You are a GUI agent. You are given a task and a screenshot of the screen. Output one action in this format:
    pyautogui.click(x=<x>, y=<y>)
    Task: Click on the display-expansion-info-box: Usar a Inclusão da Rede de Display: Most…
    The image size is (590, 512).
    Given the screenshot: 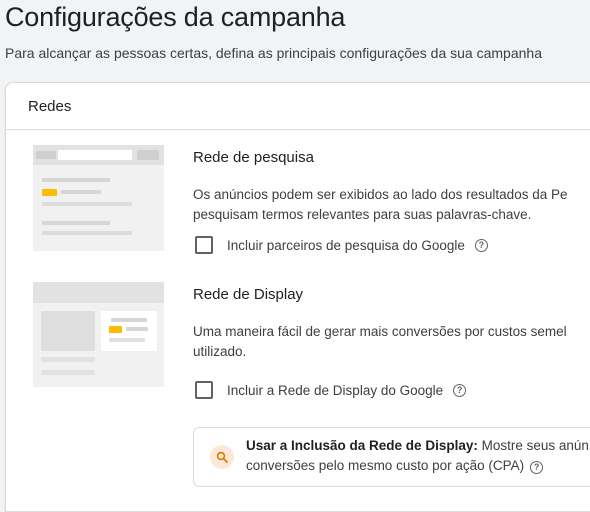 What is the action you would take?
    pyautogui.click(x=391, y=457)
    